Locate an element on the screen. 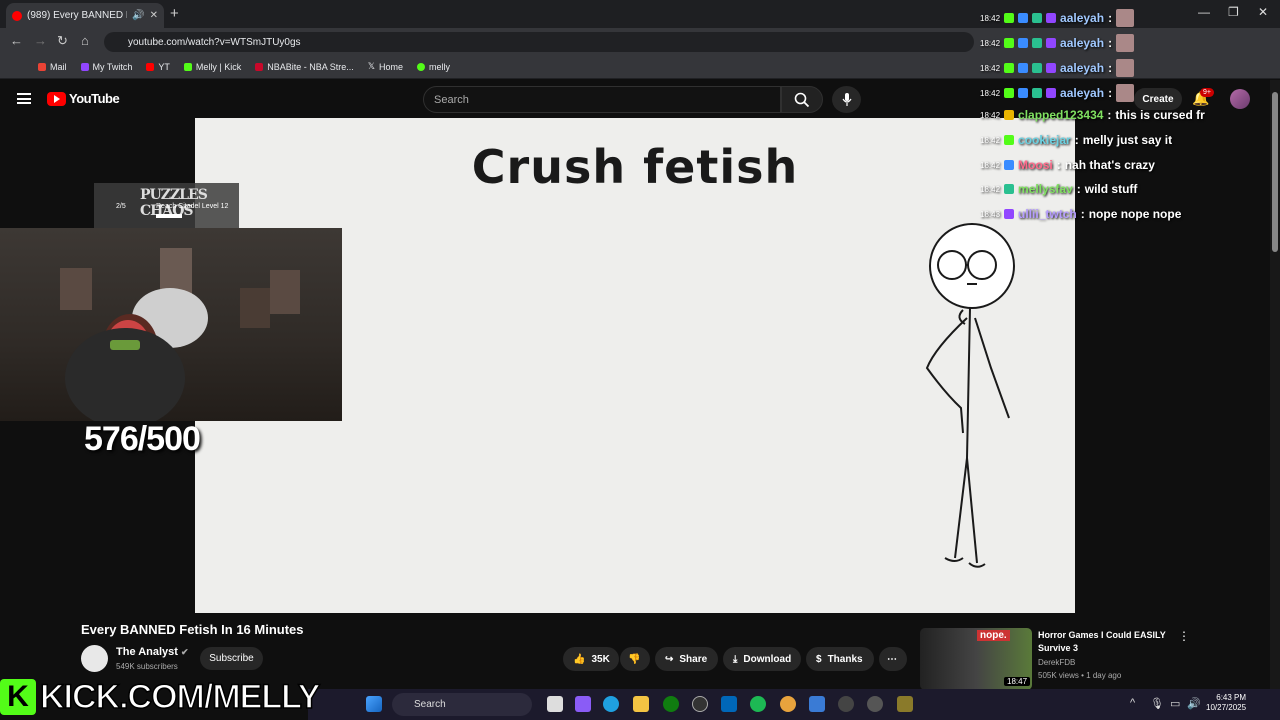  maximize-icon: ❐ is located at coordinates (1233, 12).